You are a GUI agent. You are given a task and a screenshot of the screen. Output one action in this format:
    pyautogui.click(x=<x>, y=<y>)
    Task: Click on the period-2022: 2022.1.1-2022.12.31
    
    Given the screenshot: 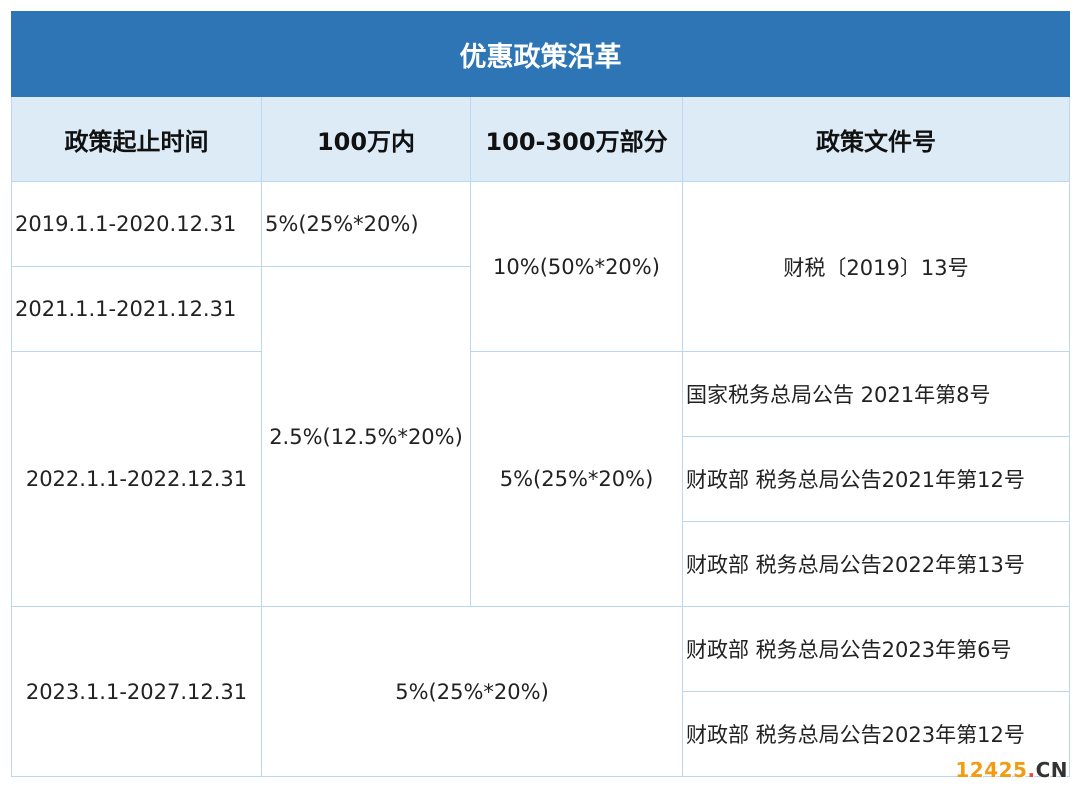 What is the action you would take?
    pyautogui.click(x=136, y=479)
    